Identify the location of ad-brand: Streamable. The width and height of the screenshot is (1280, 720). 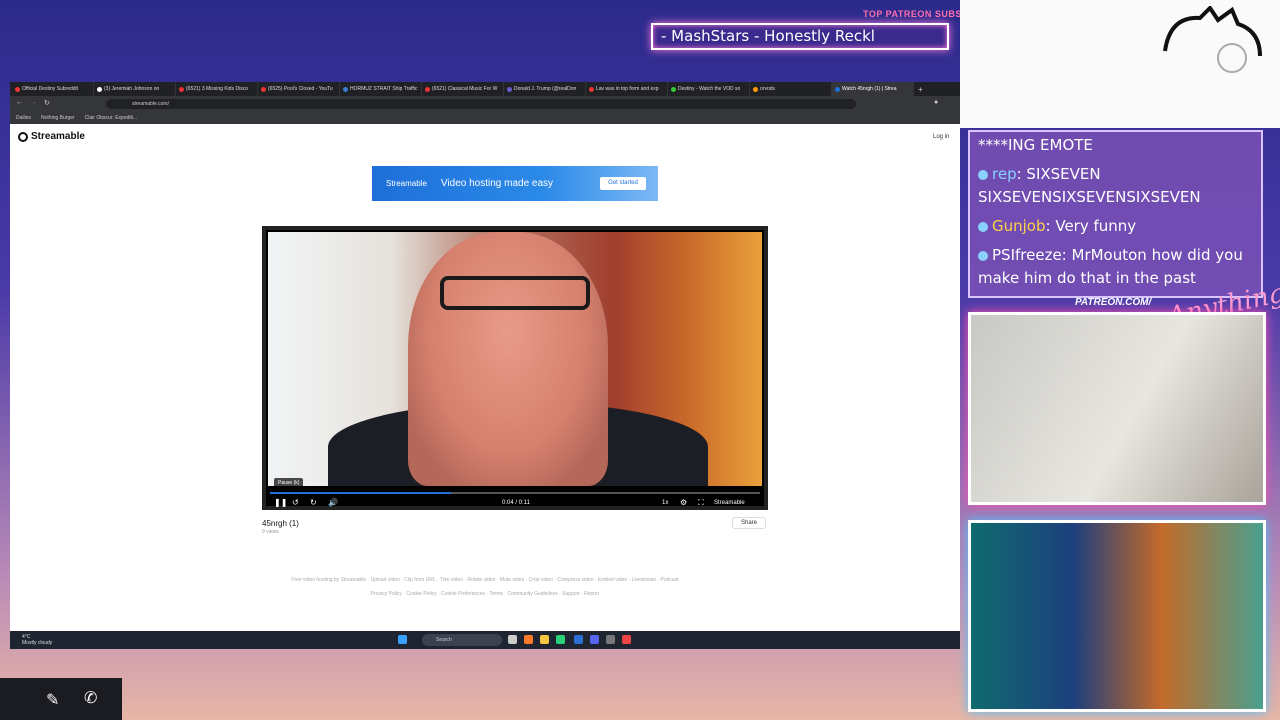
(406, 183).